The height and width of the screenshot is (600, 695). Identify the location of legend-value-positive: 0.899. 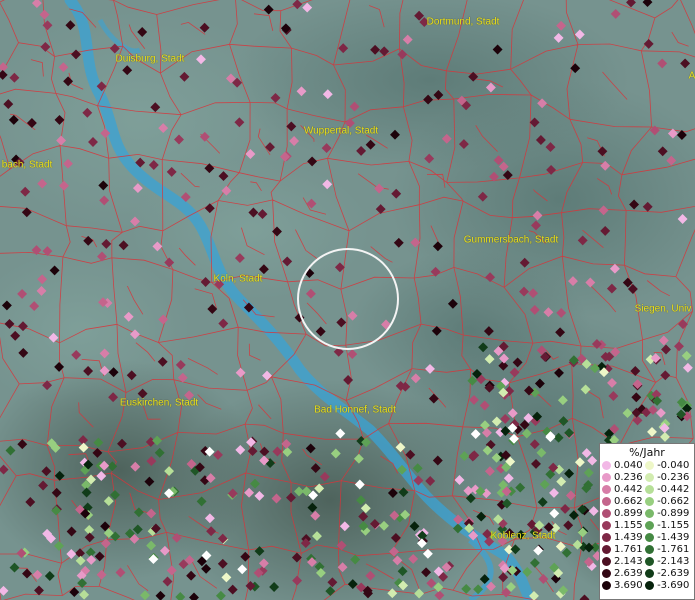
(628, 513).